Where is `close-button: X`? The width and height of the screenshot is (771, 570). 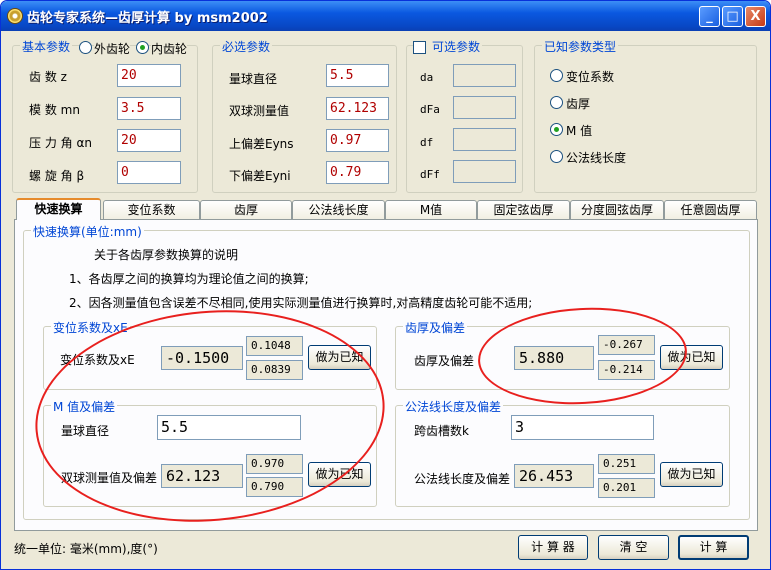 close-button: X is located at coordinates (755, 16).